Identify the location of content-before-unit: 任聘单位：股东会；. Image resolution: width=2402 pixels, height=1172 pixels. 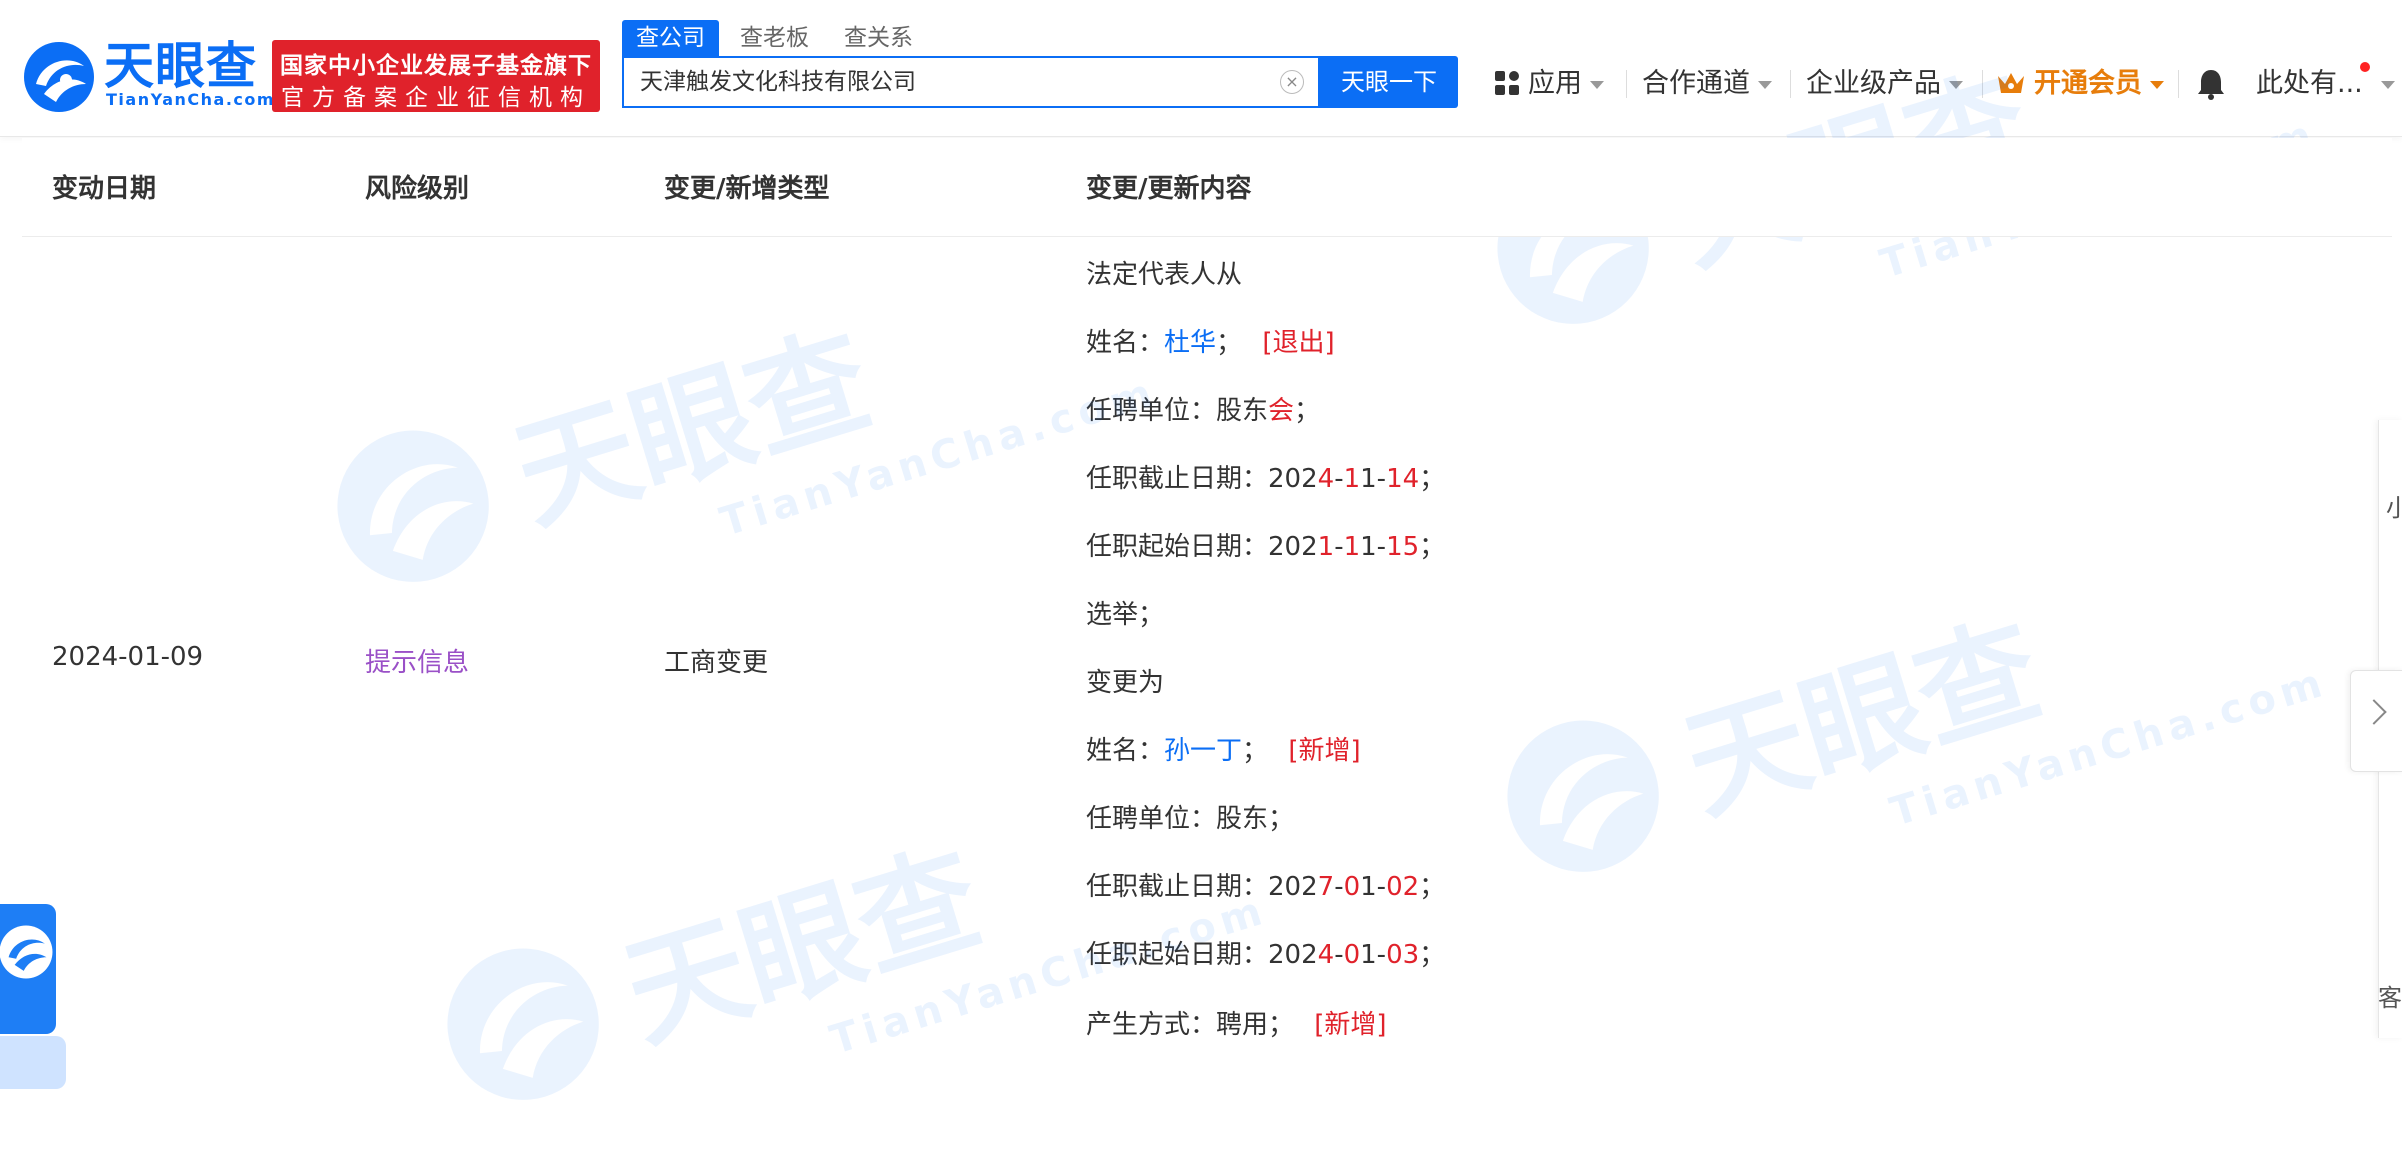
(1203, 408).